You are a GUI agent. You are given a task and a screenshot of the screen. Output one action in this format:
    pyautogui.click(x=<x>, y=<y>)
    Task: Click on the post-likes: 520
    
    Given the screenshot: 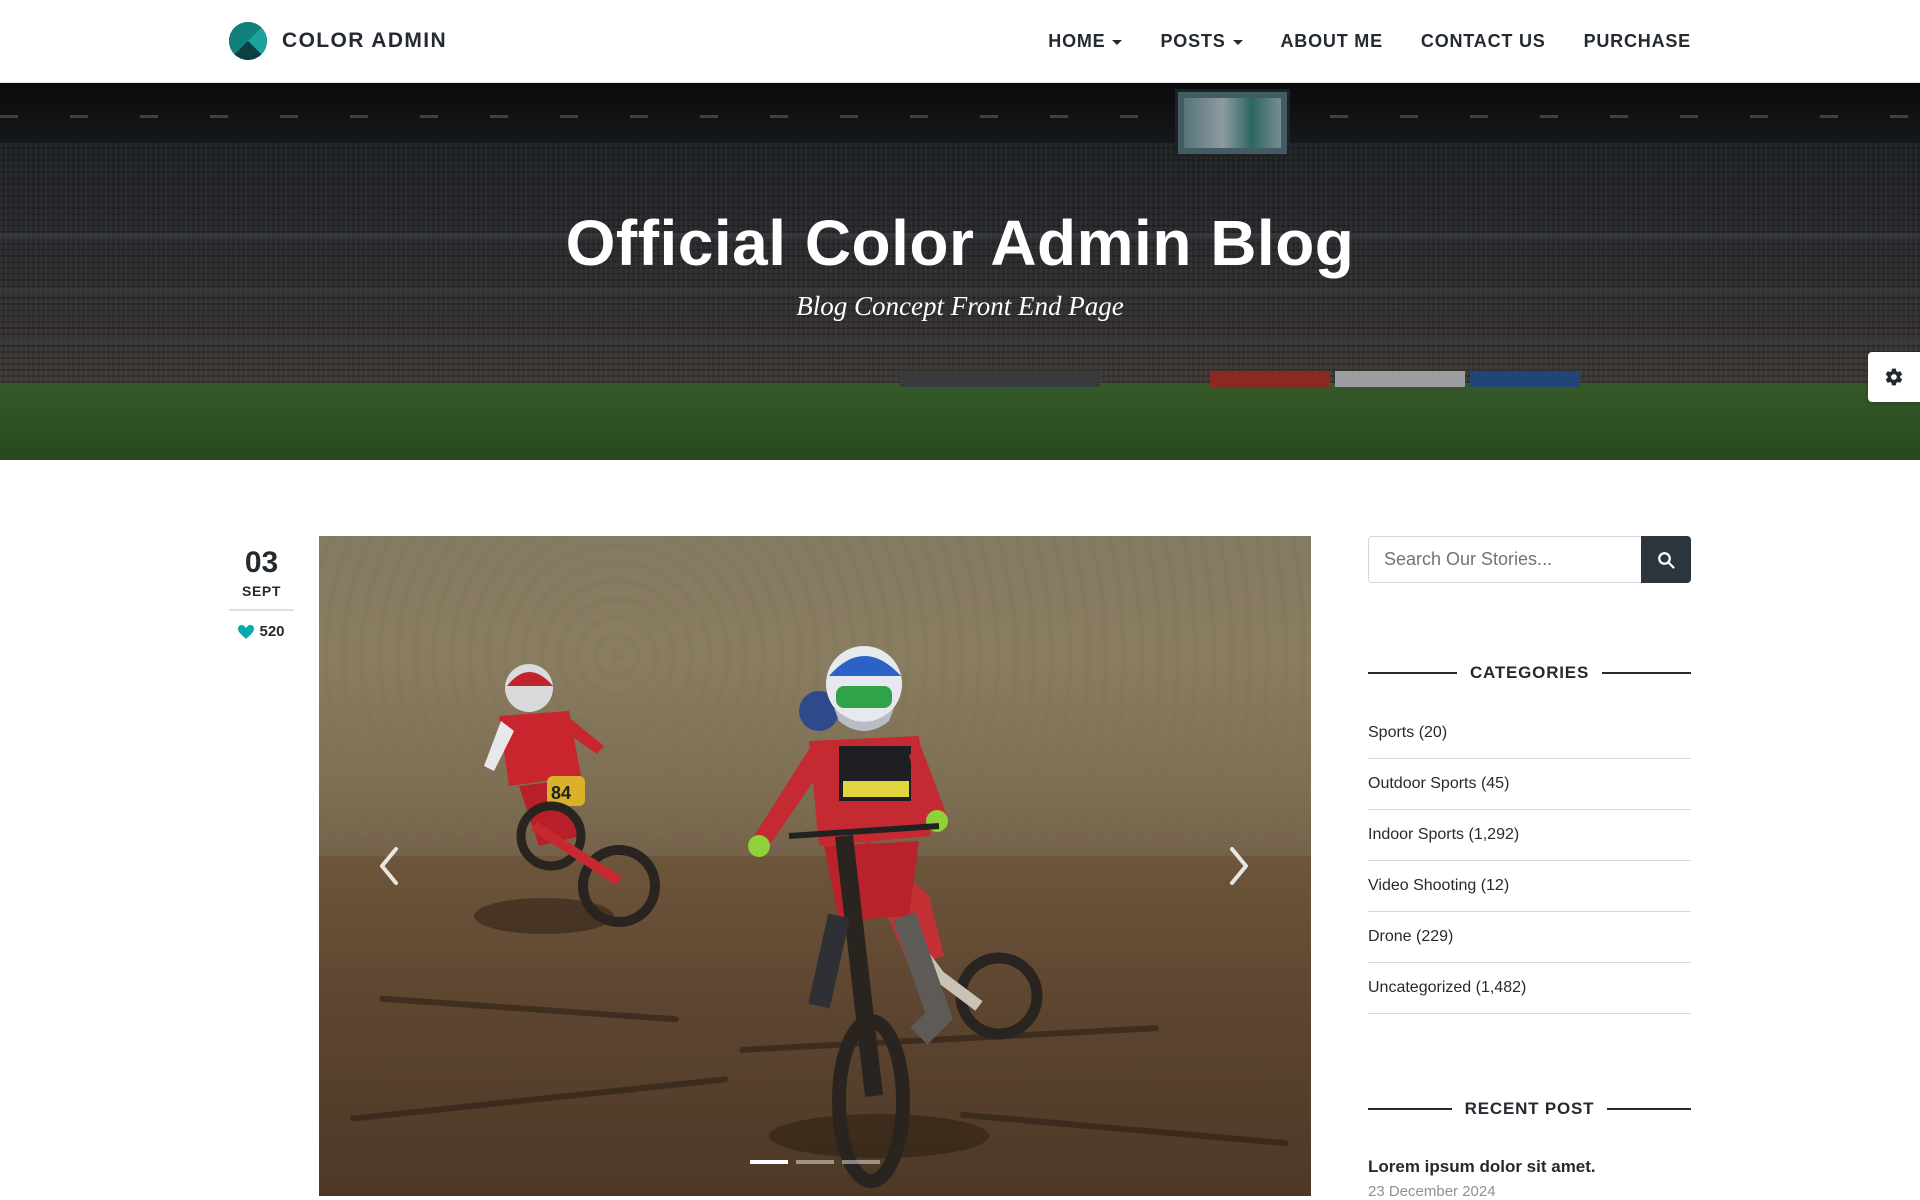 What is the action you would take?
    pyautogui.click(x=261, y=631)
    